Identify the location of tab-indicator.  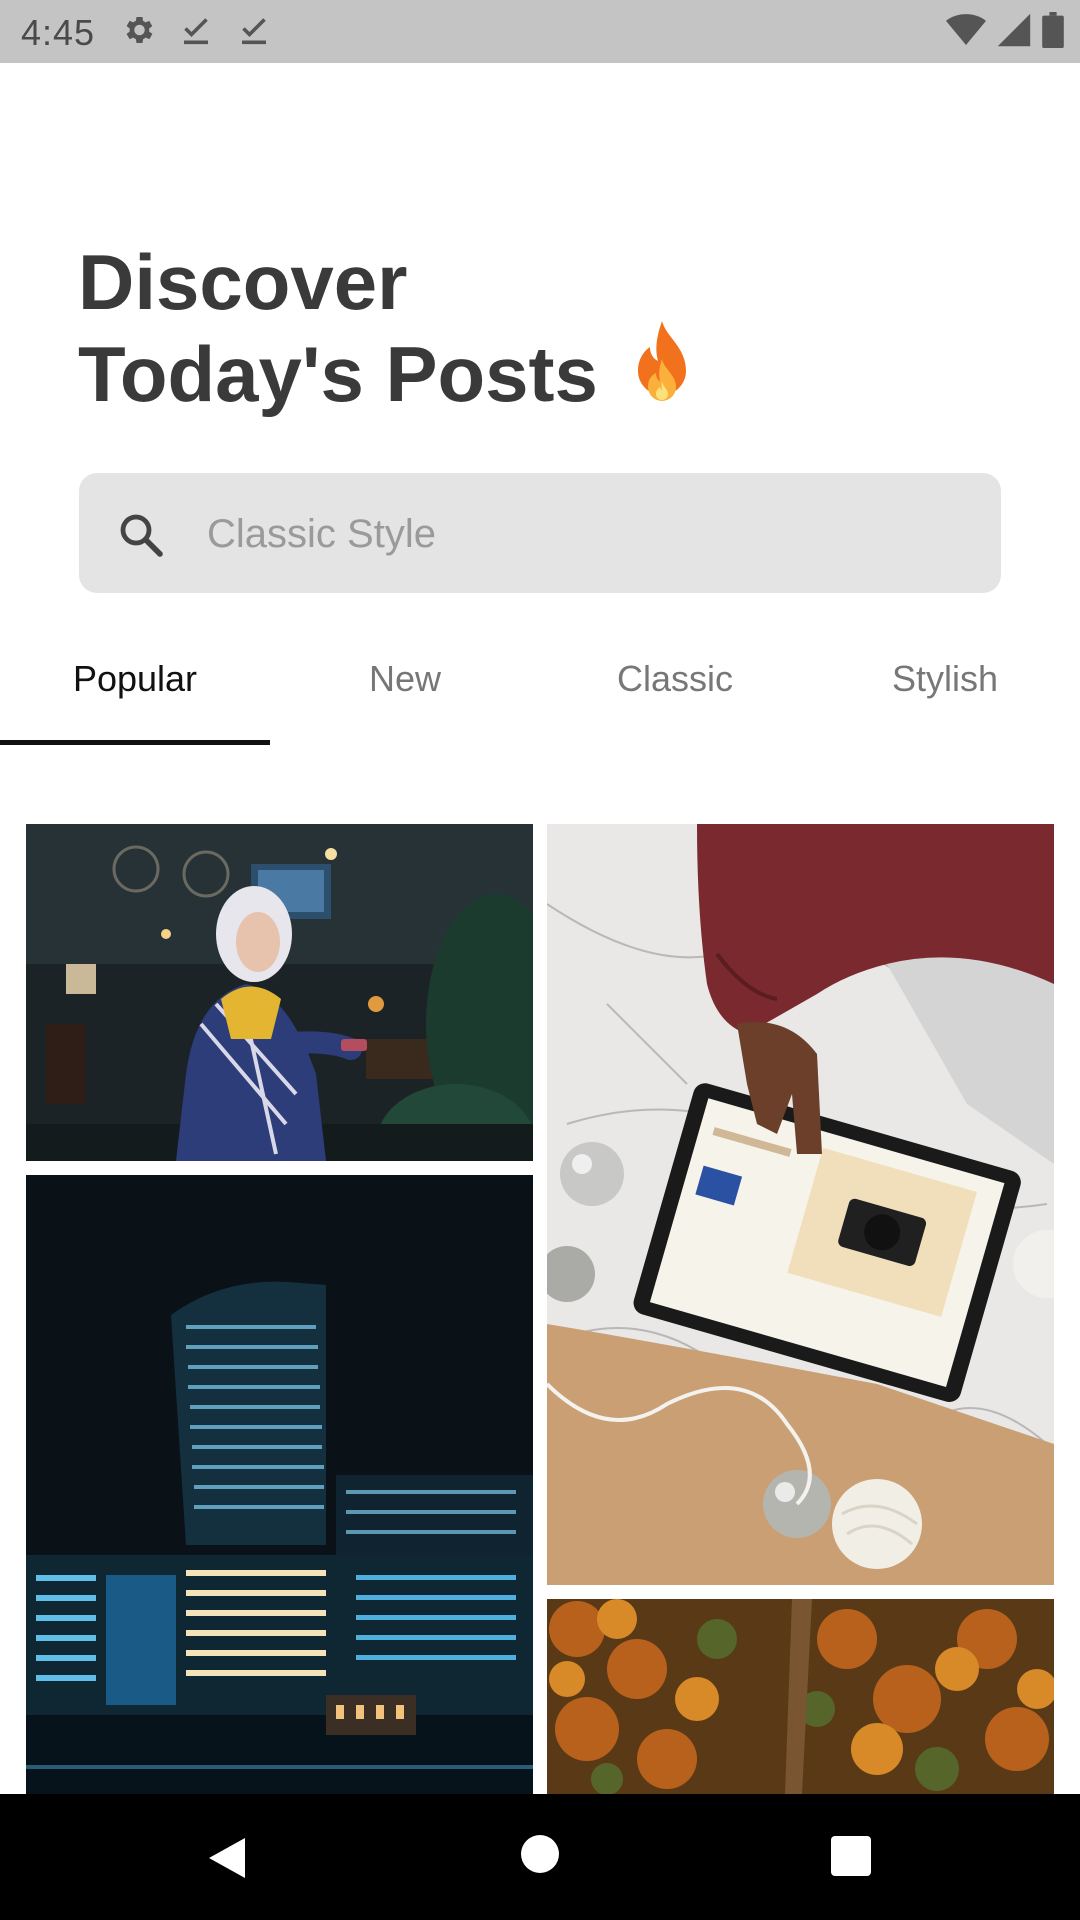
(135, 742).